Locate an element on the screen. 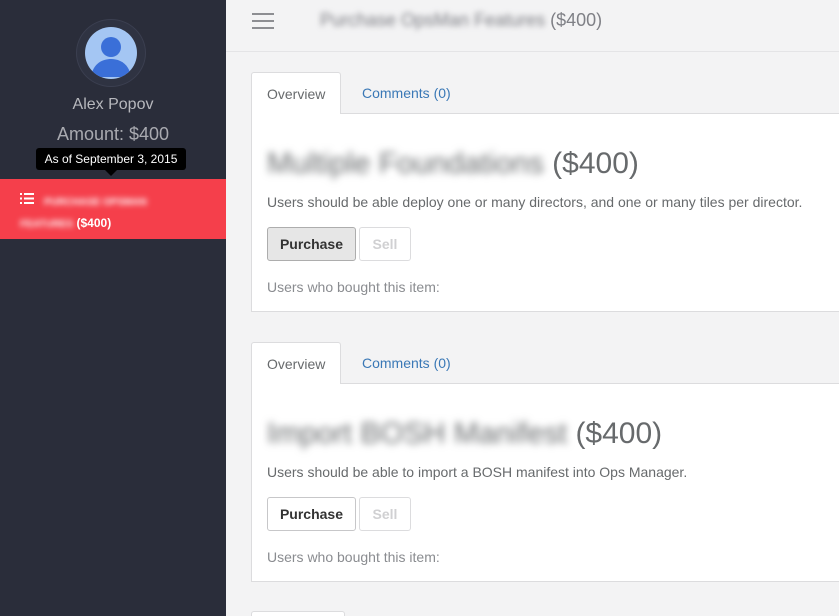 The image size is (839, 616). page-title-blurred: Purchase OpsMan Features is located at coordinates (433, 20).